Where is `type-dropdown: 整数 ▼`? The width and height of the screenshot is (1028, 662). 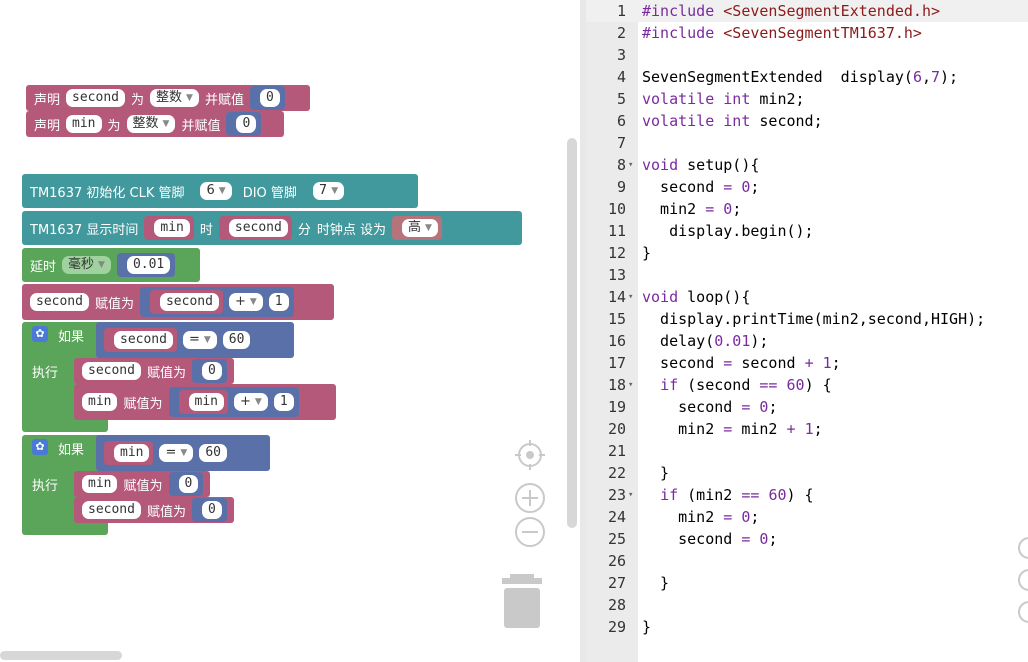 type-dropdown: 整数 ▼ is located at coordinates (174, 98).